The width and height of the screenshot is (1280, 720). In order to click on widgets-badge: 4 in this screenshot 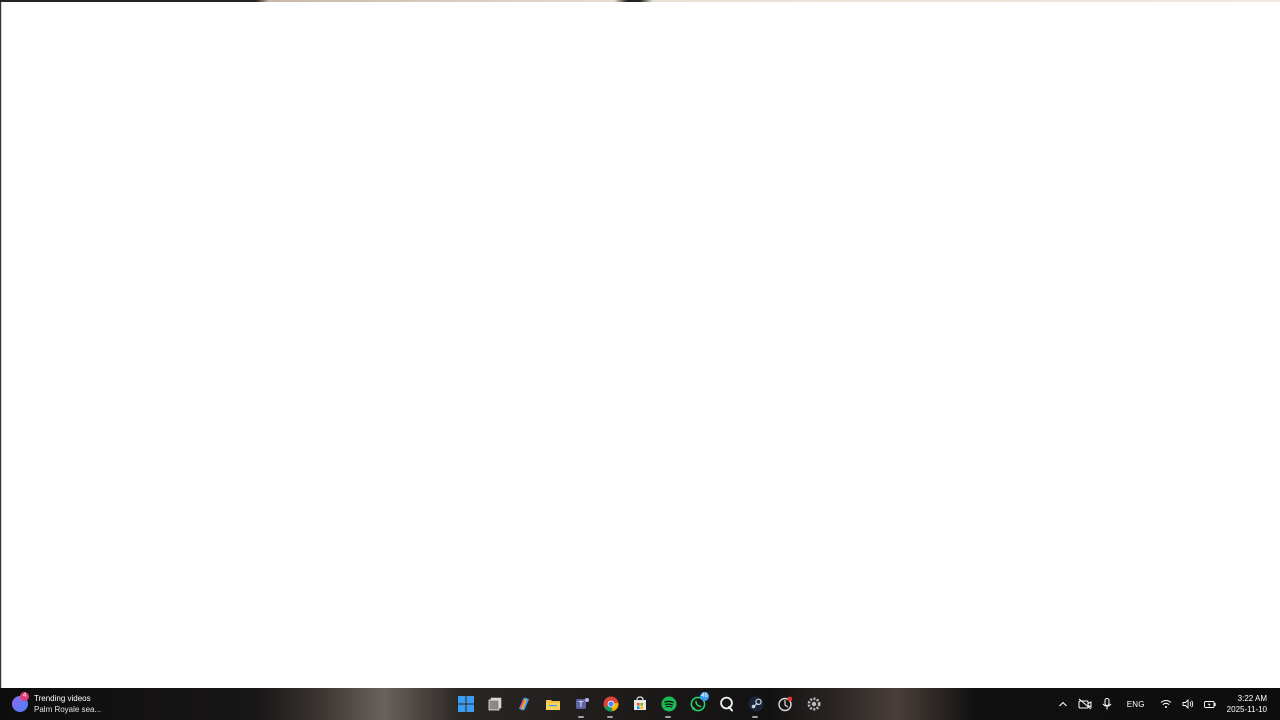, I will do `click(24, 696)`.